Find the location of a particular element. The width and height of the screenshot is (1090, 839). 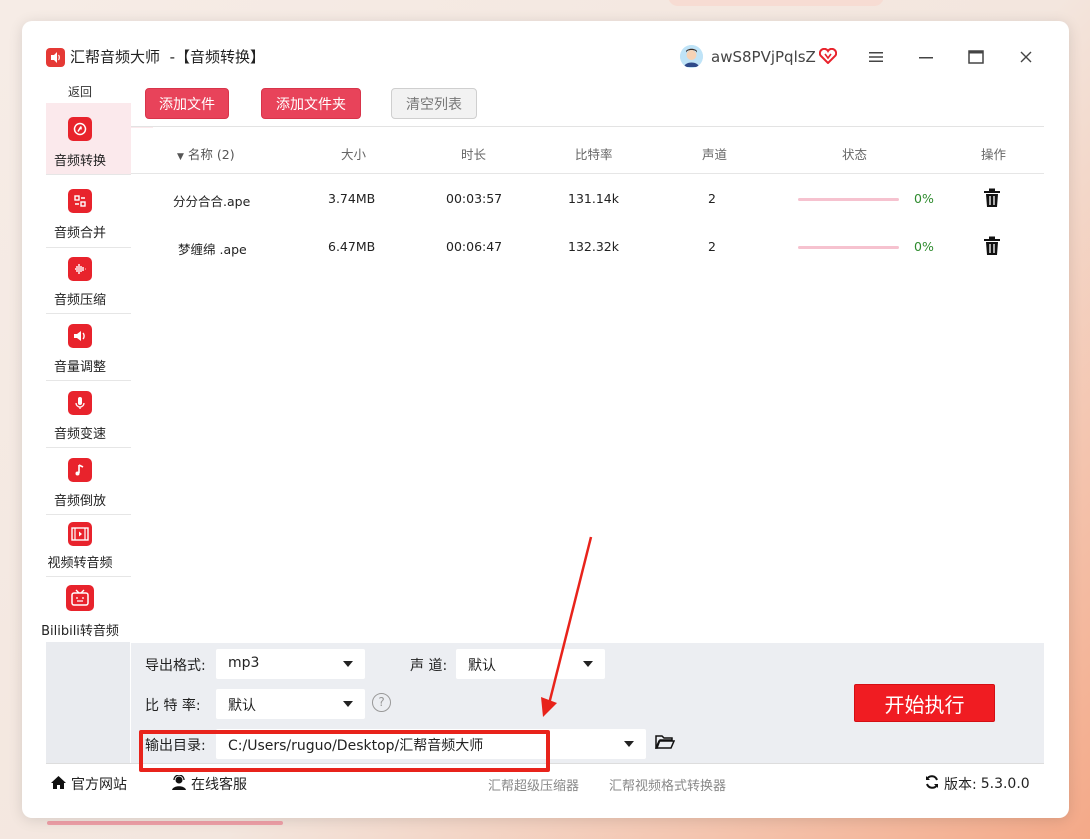

column-bitrate-header: 比特率 is located at coordinates (594, 154).